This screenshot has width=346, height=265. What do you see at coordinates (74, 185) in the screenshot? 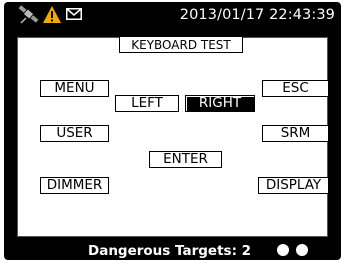
I see `dimmer-key: DIMMER` at bounding box center [74, 185].